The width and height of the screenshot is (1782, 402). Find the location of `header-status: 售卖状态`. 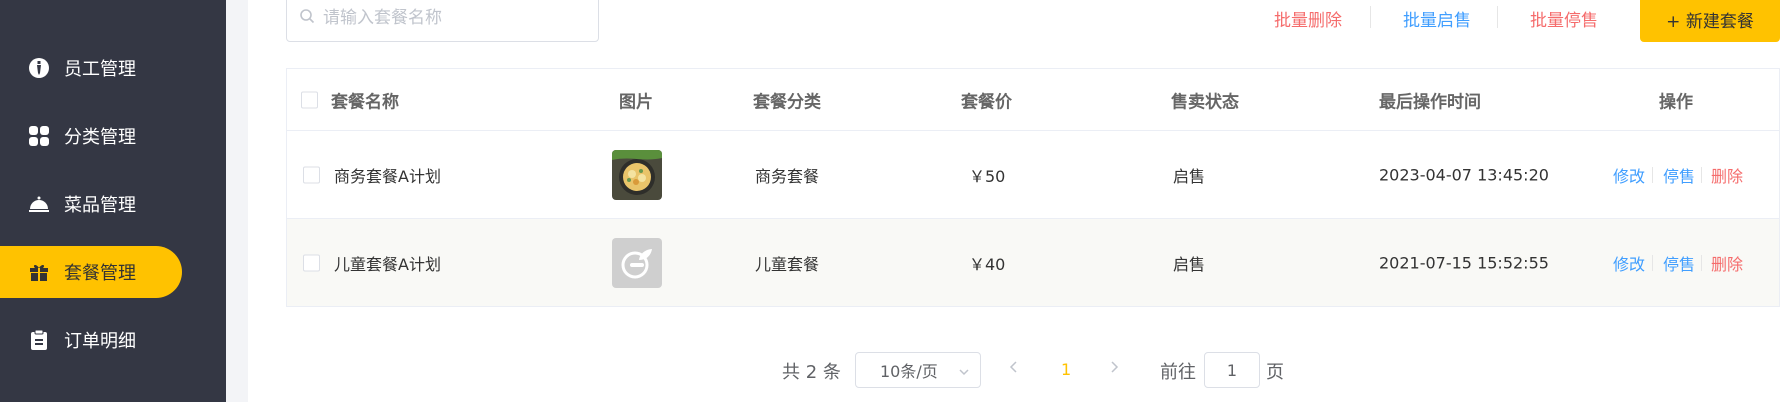

header-status: 售卖状态 is located at coordinates (1205, 102).